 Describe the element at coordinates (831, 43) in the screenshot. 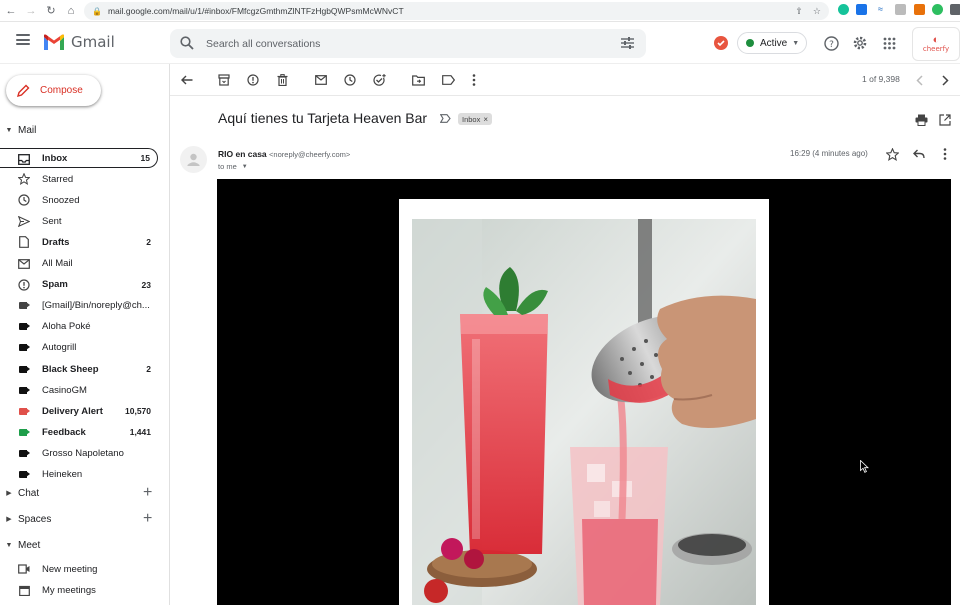

I see `help-icon: ?` at that location.